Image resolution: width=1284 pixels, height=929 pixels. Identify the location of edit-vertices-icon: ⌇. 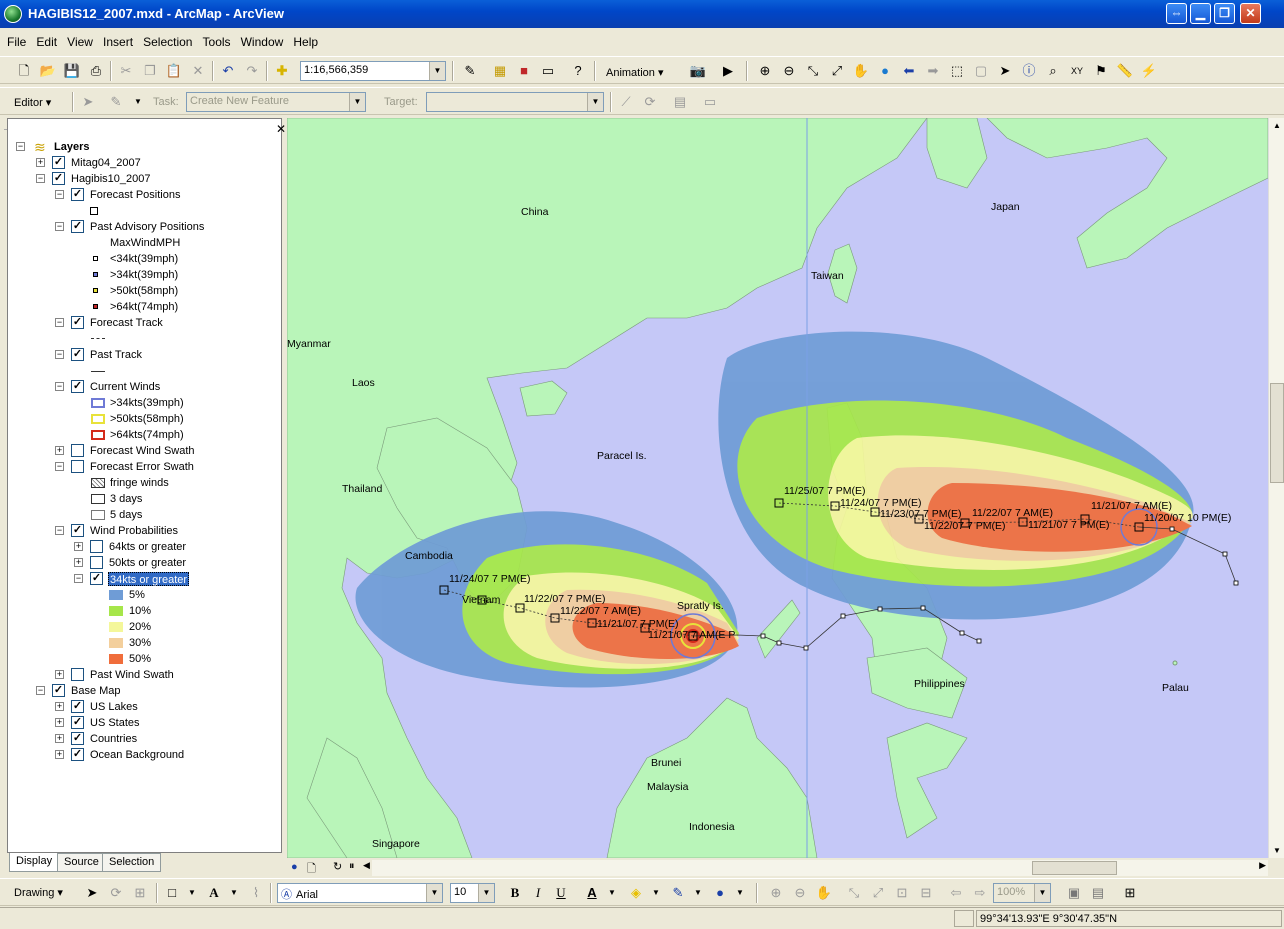
(256, 893).